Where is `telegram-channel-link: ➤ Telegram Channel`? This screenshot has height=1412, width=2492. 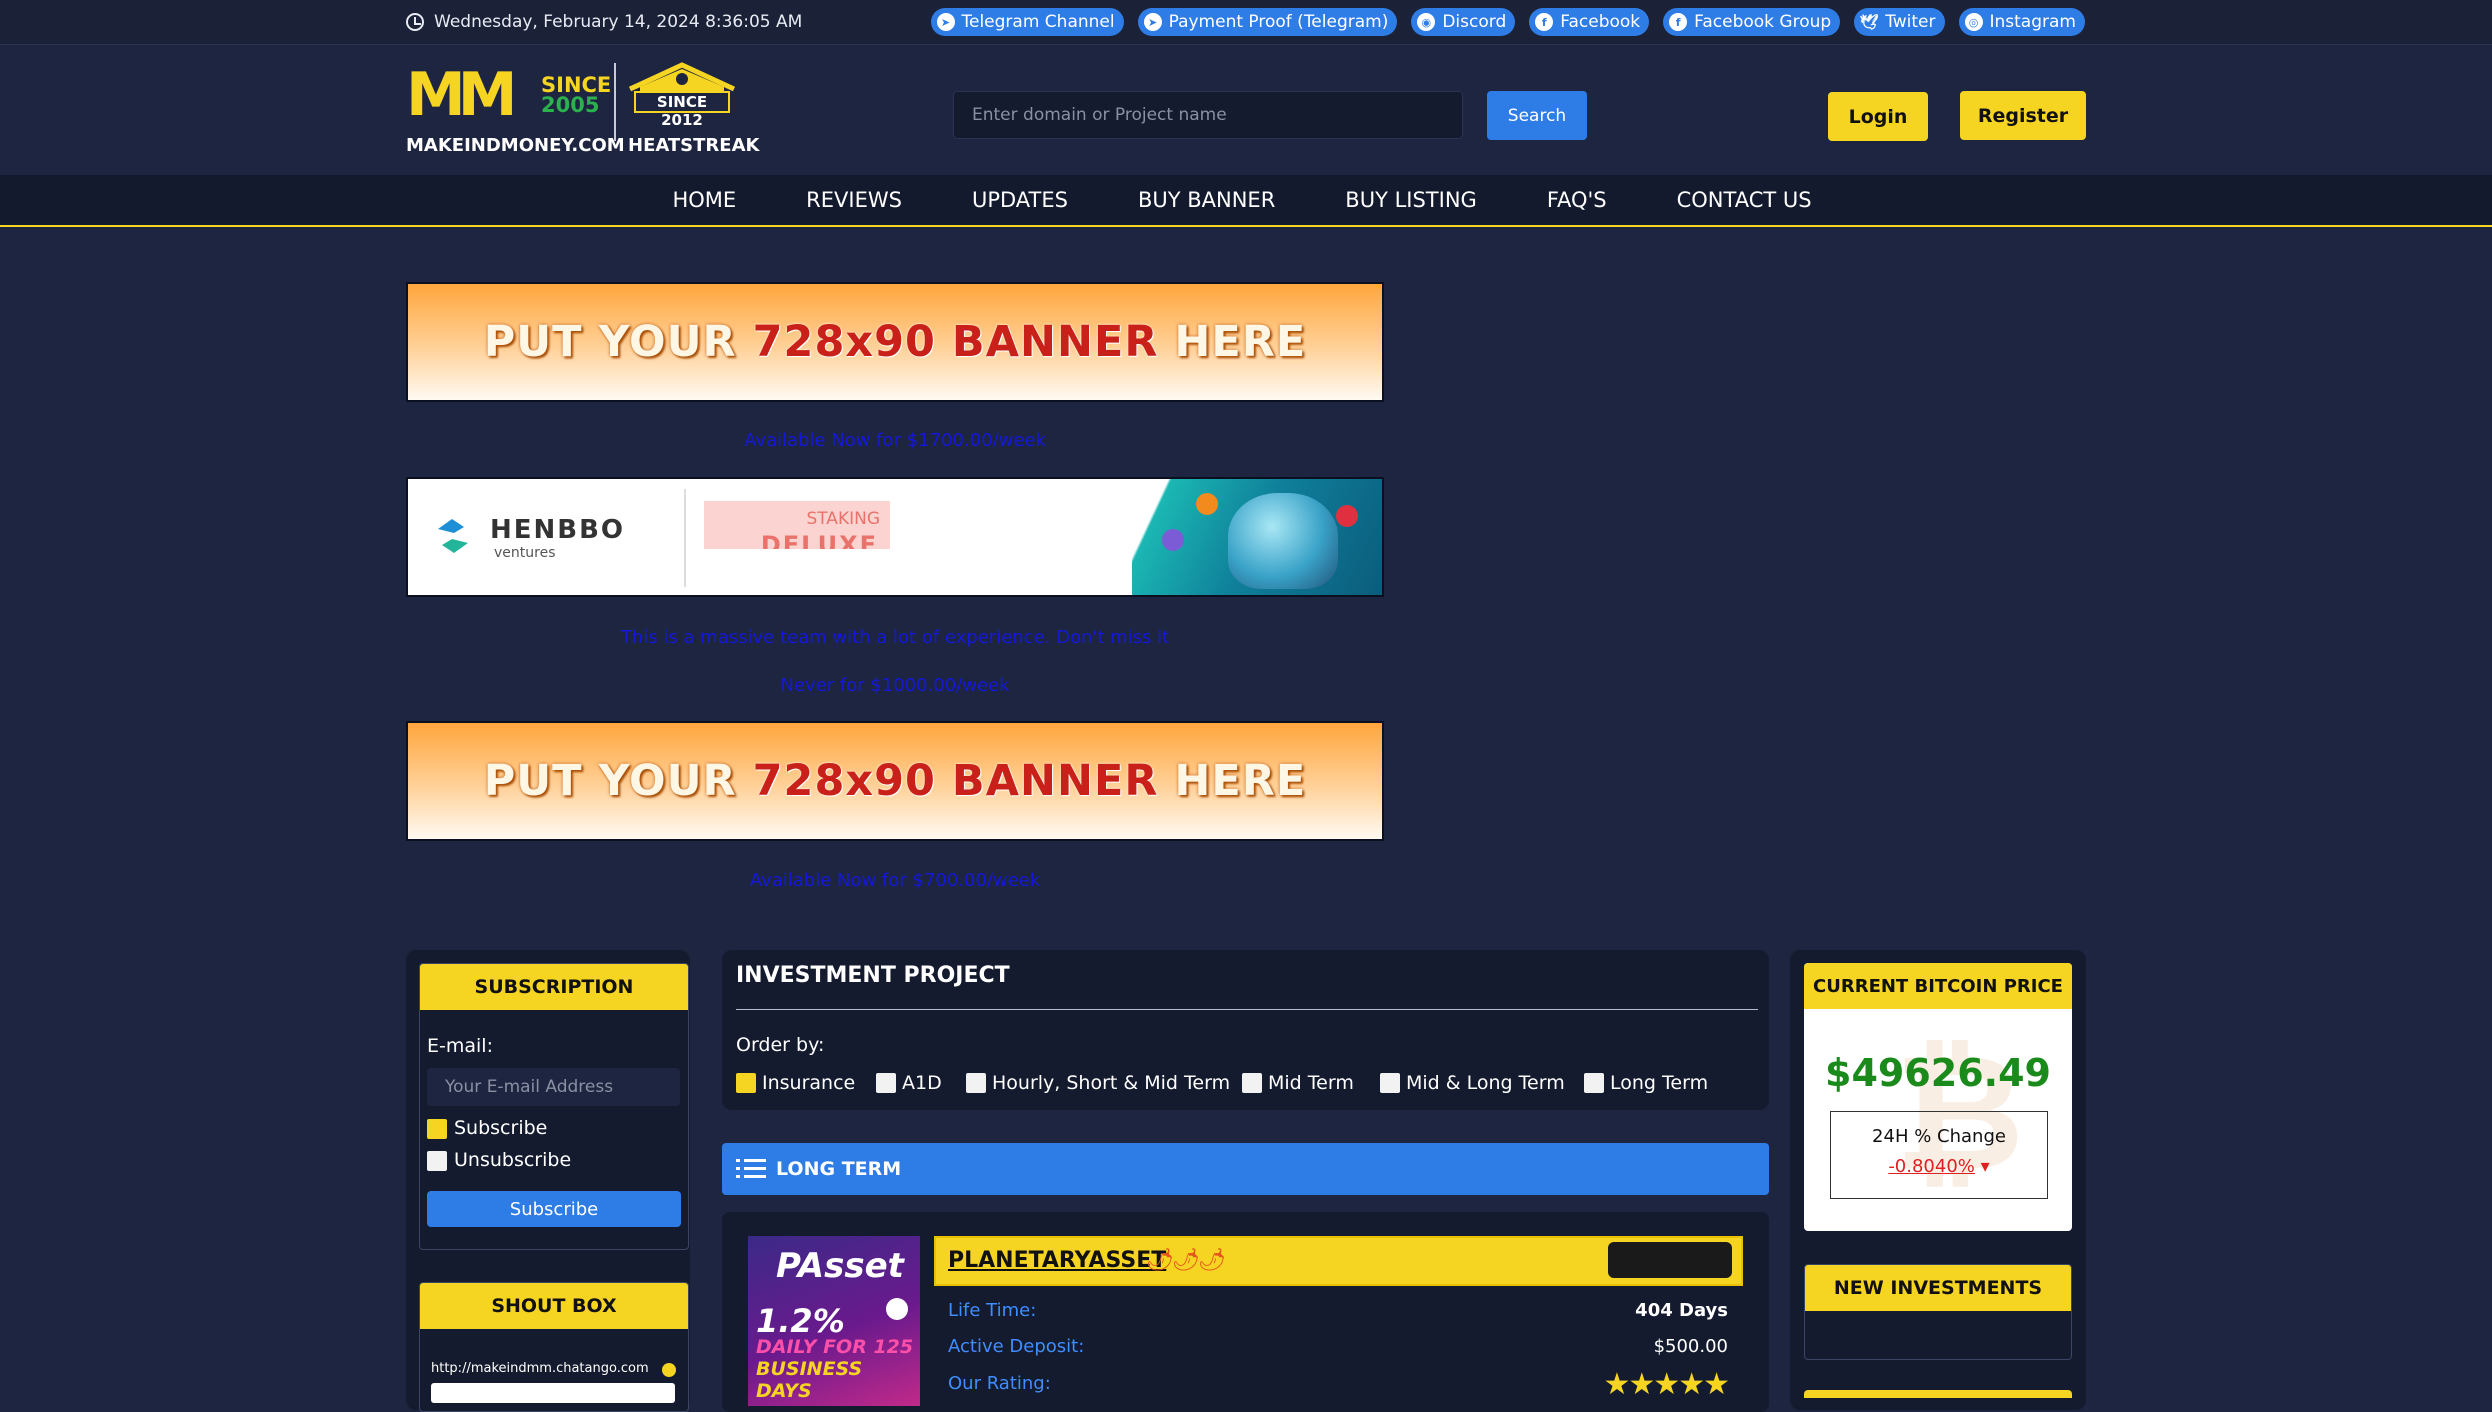
telegram-channel-link: ➤ Telegram Channel is located at coordinates (1027, 22).